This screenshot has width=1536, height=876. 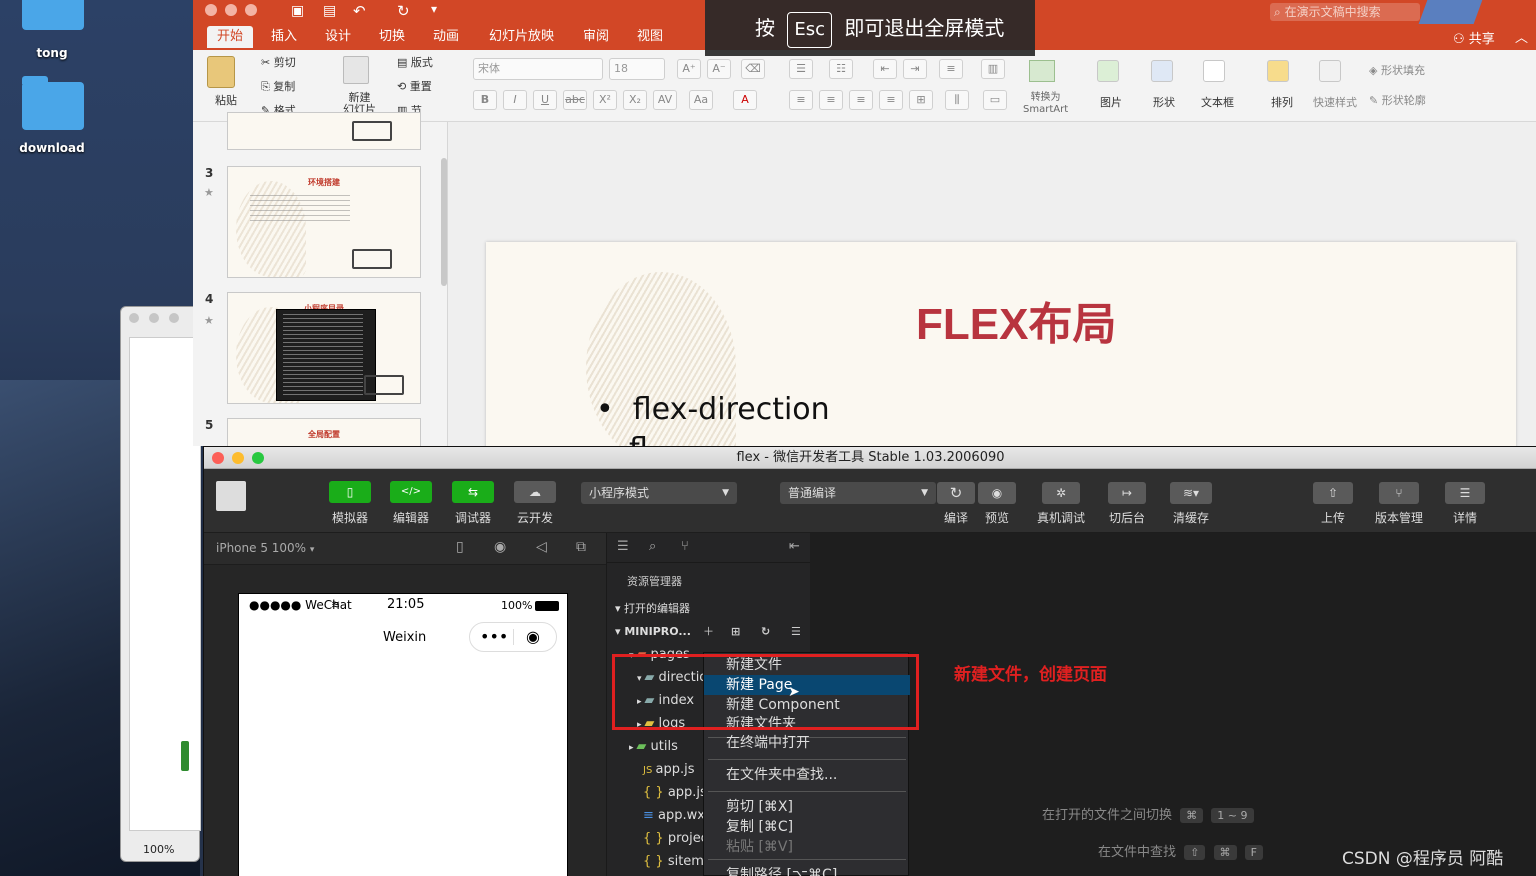 I want to click on sidebar-icon: ▣, so click(x=297, y=11).